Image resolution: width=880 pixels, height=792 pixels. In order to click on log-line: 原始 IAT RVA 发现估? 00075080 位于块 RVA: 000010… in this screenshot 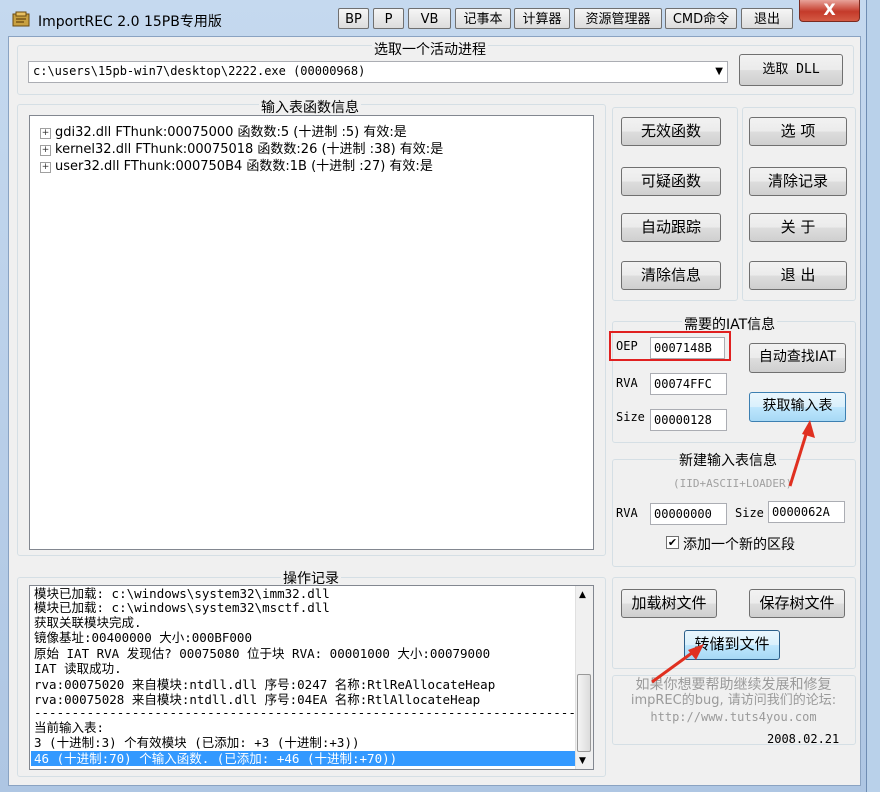, I will do `click(262, 653)`.